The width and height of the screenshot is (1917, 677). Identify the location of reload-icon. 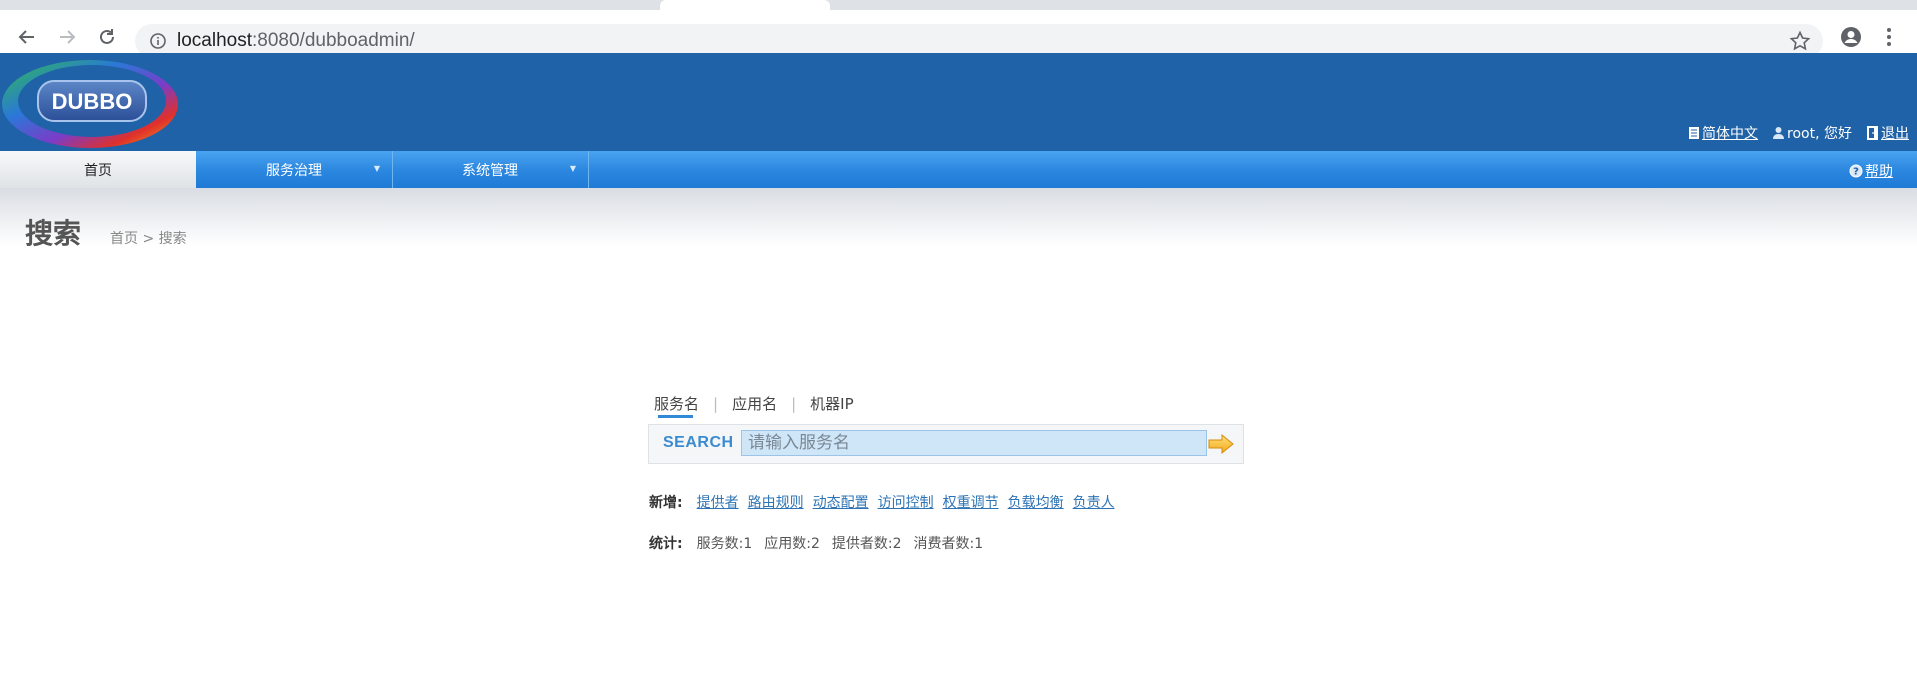
(107, 36).